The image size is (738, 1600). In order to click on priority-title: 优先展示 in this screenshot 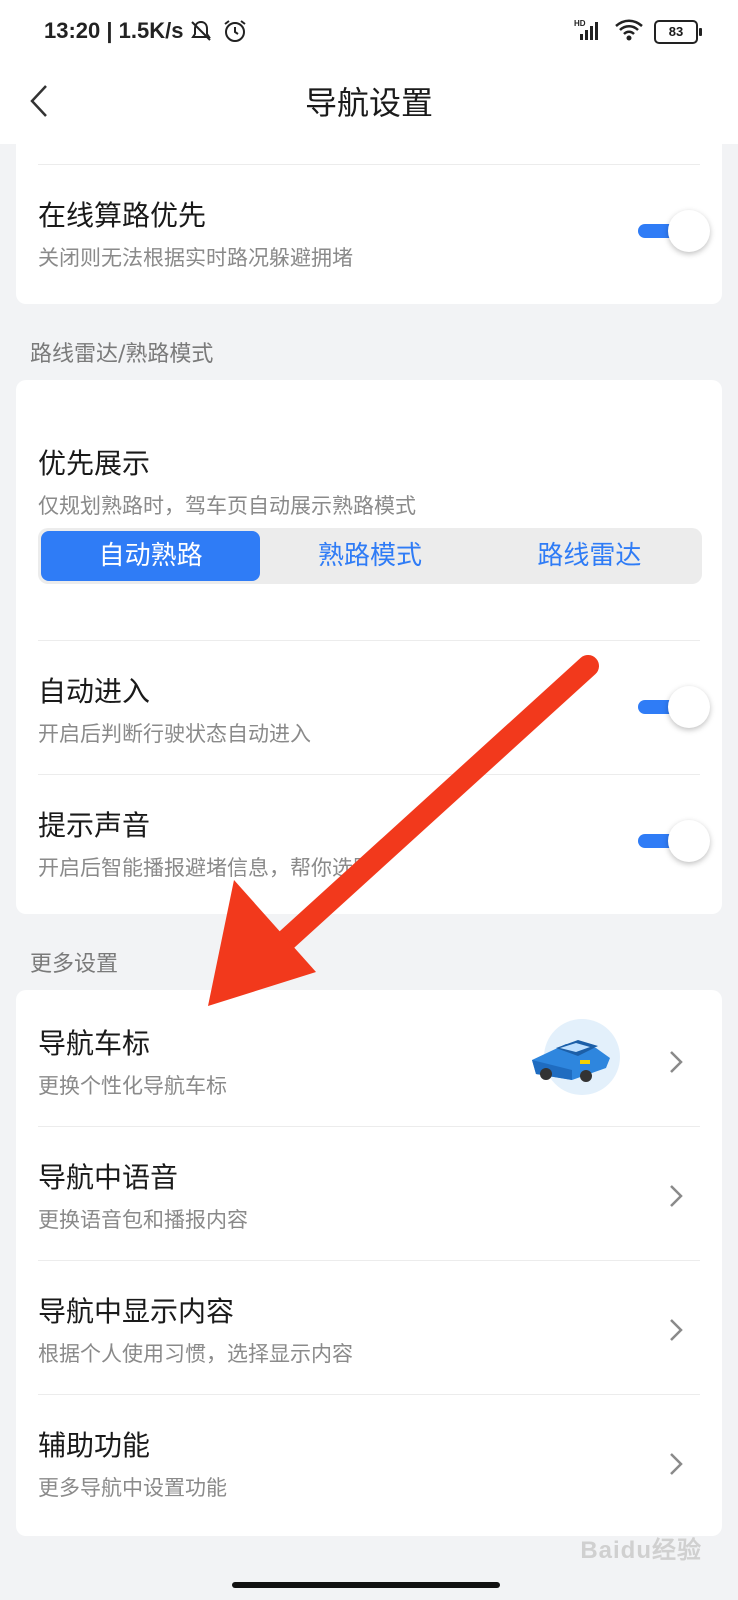, I will do `click(94, 463)`.